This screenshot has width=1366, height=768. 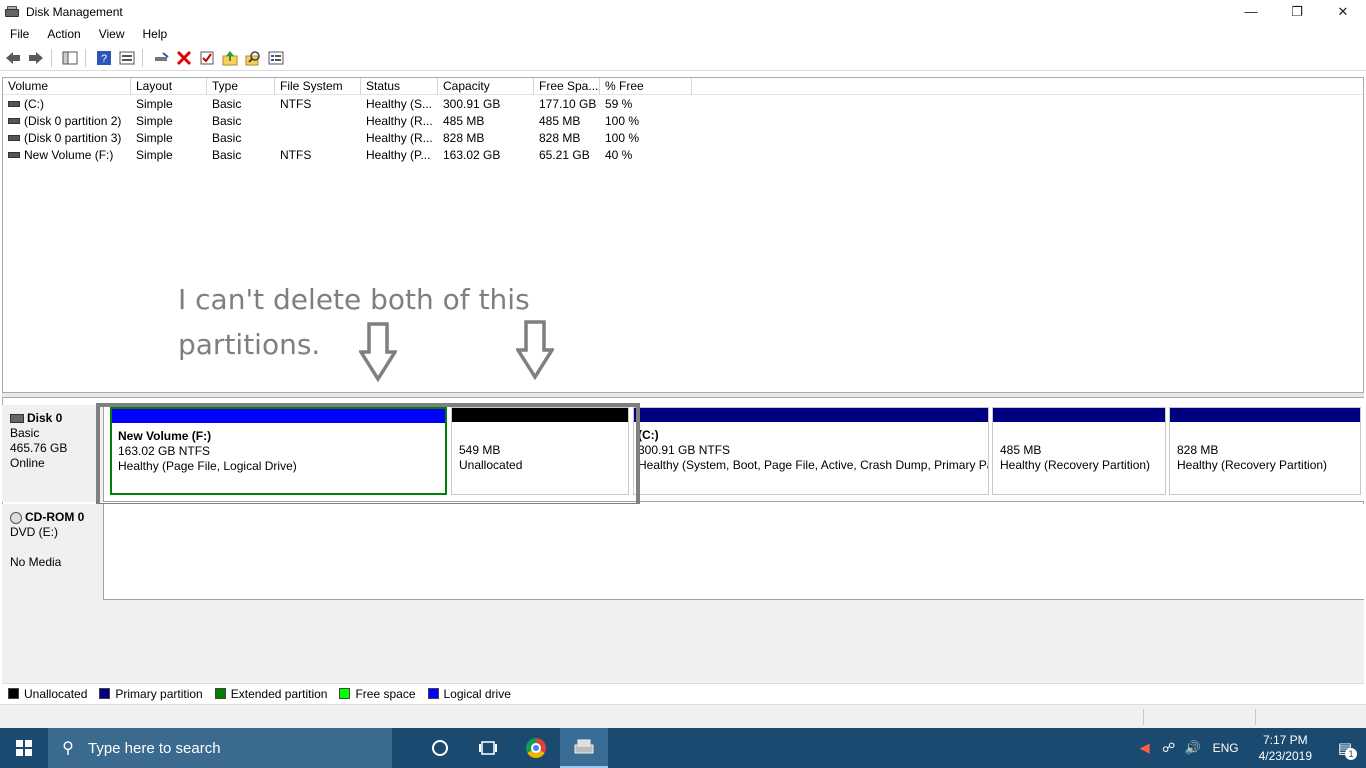 I want to click on action-center-button: ▤ 1, so click(x=1345, y=748).